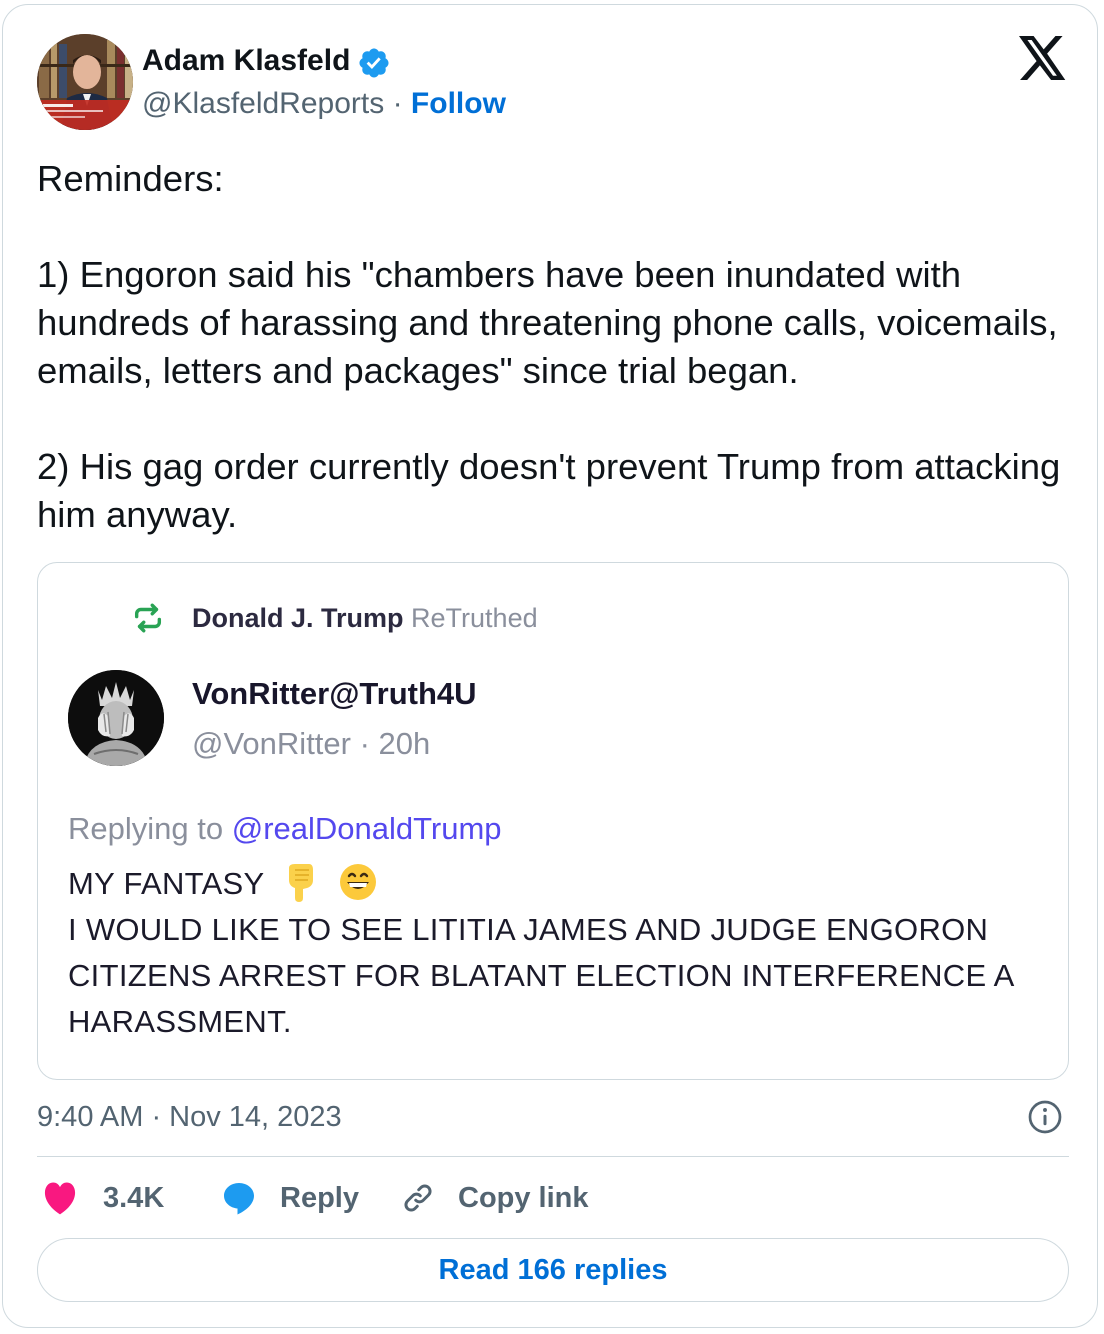 The width and height of the screenshot is (1104, 1334). What do you see at coordinates (239, 1199) in the screenshot?
I see `speech-bubble-icon` at bounding box center [239, 1199].